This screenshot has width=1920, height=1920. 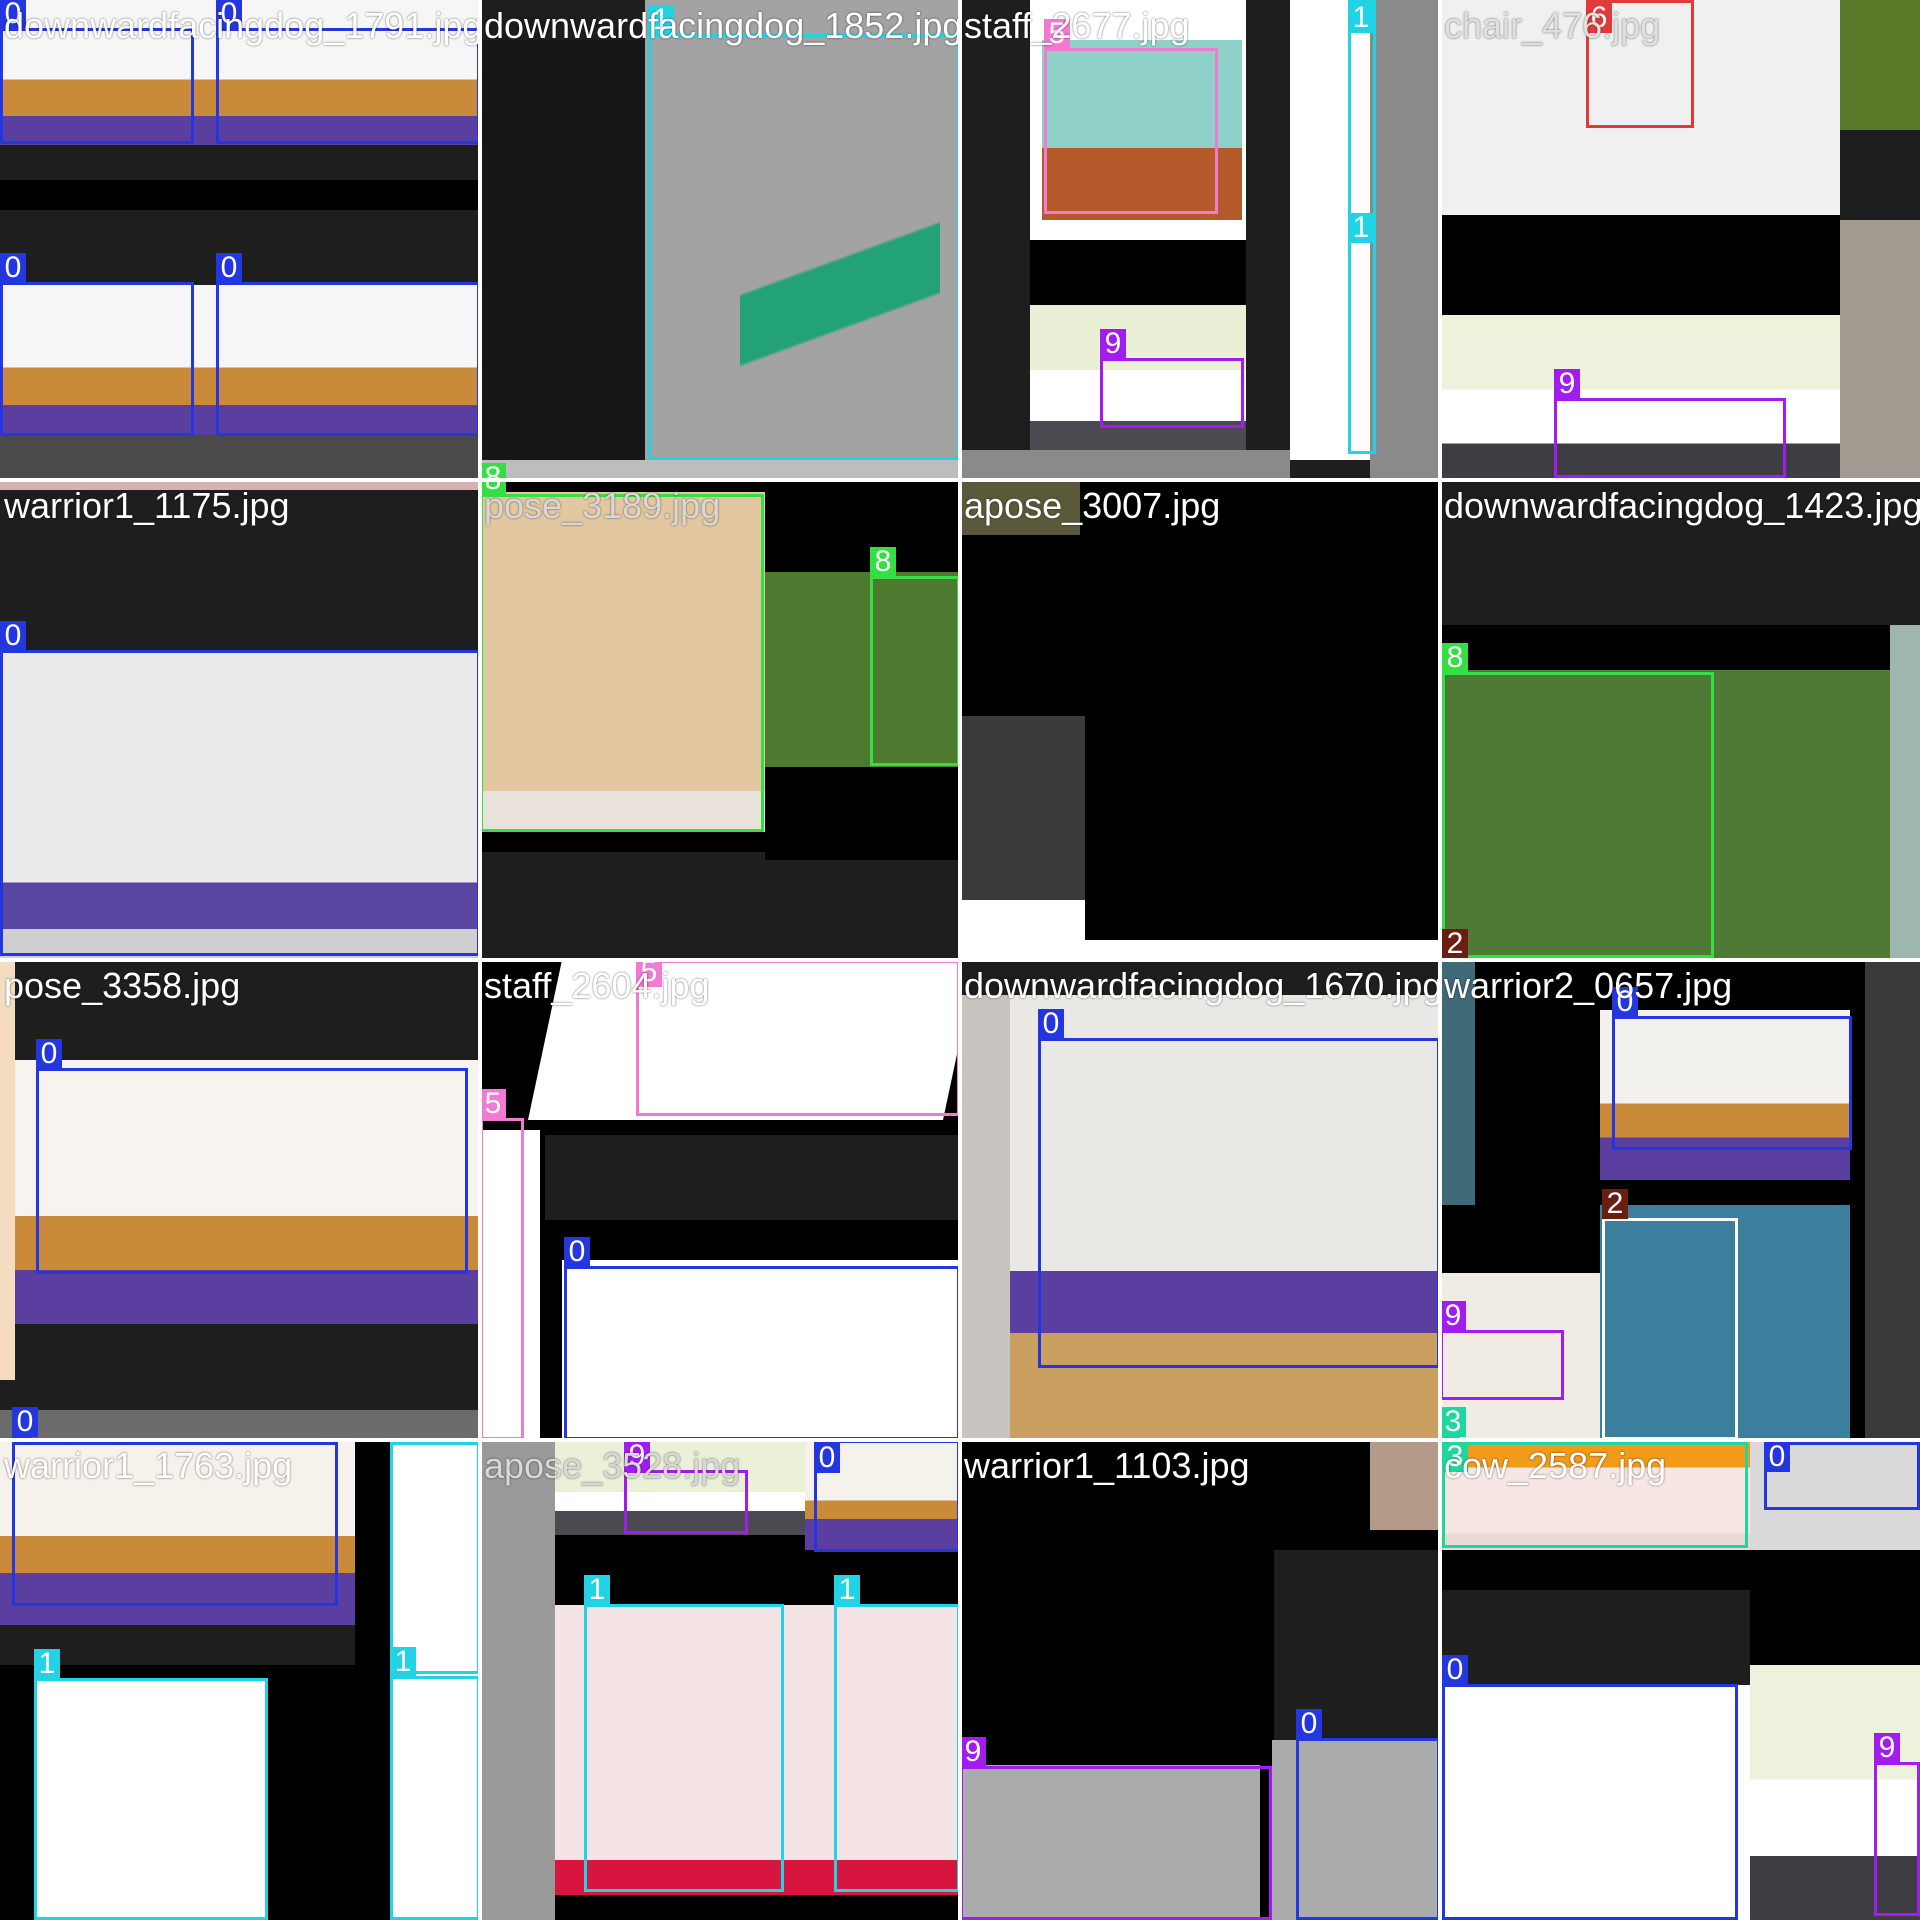 I want to click on class-label: 5, so click(x=493, y=1104).